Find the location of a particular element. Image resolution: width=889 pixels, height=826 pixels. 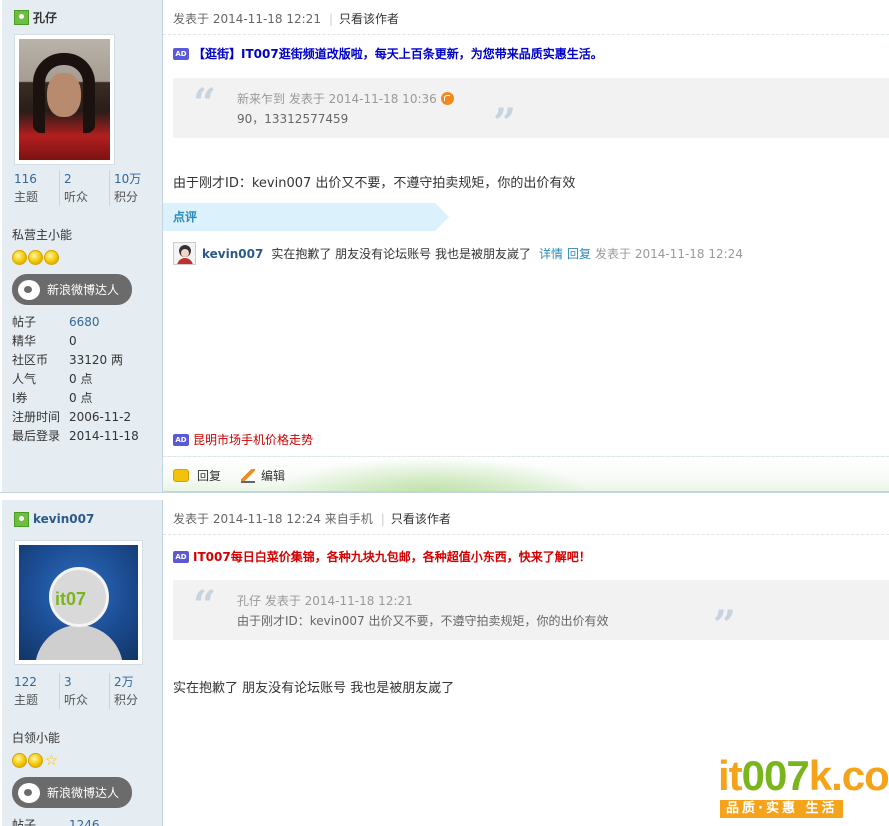

bottom-ad-text: 昆明市场手机价格走势 is located at coordinates (253, 439).